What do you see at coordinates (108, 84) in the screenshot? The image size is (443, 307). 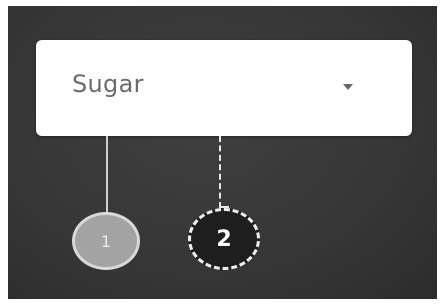 I see `dropdown-selected-value: Sugar` at bounding box center [108, 84].